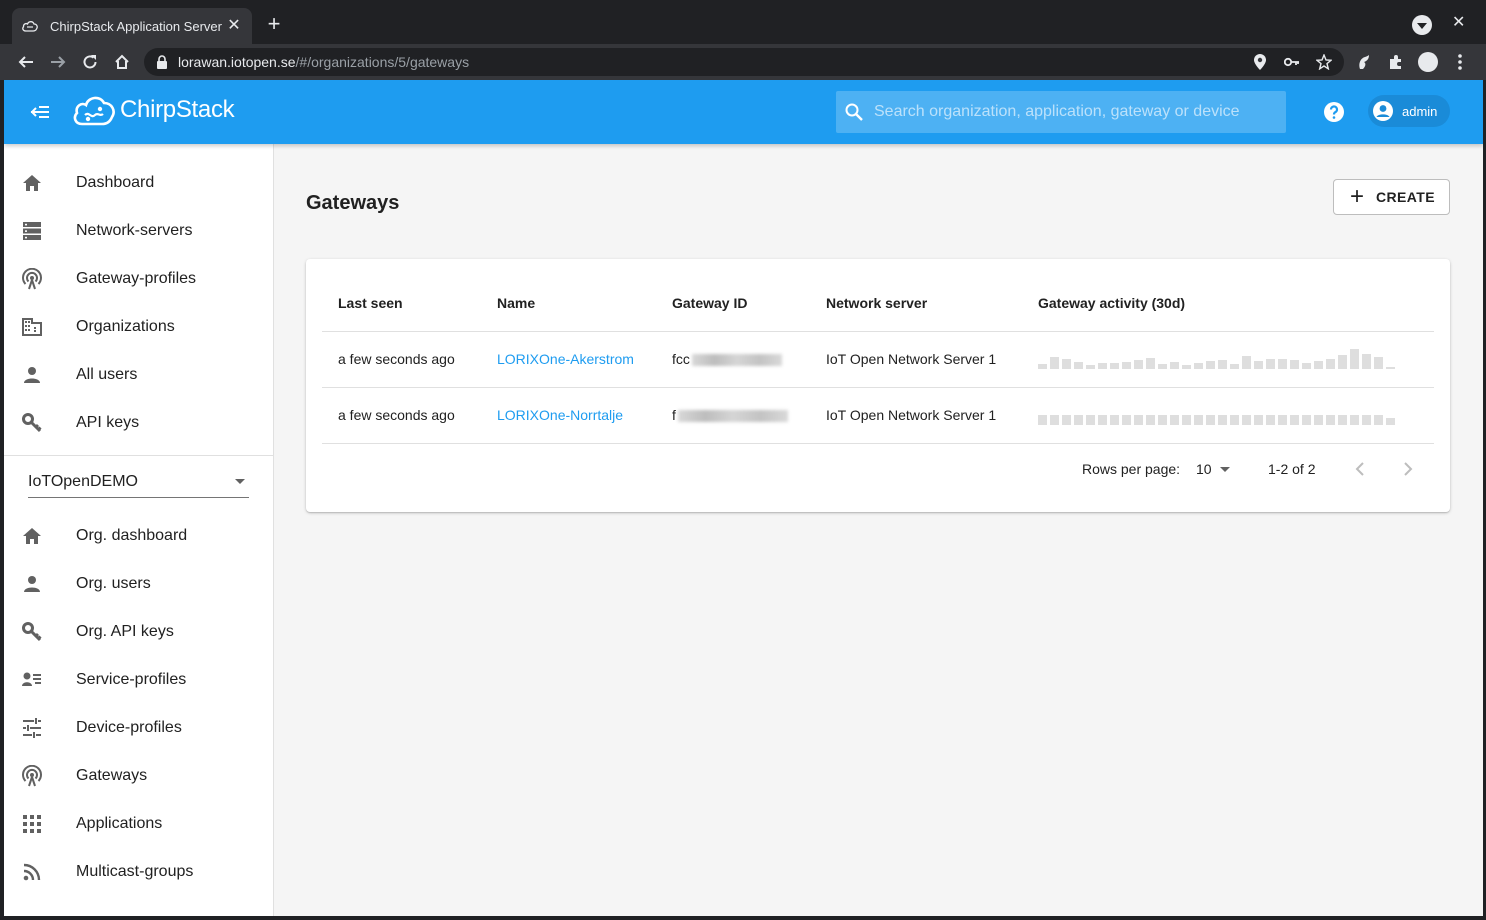  What do you see at coordinates (32, 680) in the screenshot?
I see `account-details-icon` at bounding box center [32, 680].